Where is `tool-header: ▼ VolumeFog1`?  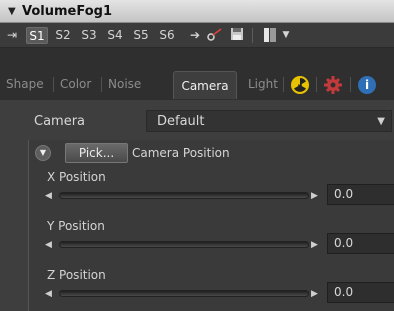
tool-header: ▼ VolumeFog1 is located at coordinates (197, 11).